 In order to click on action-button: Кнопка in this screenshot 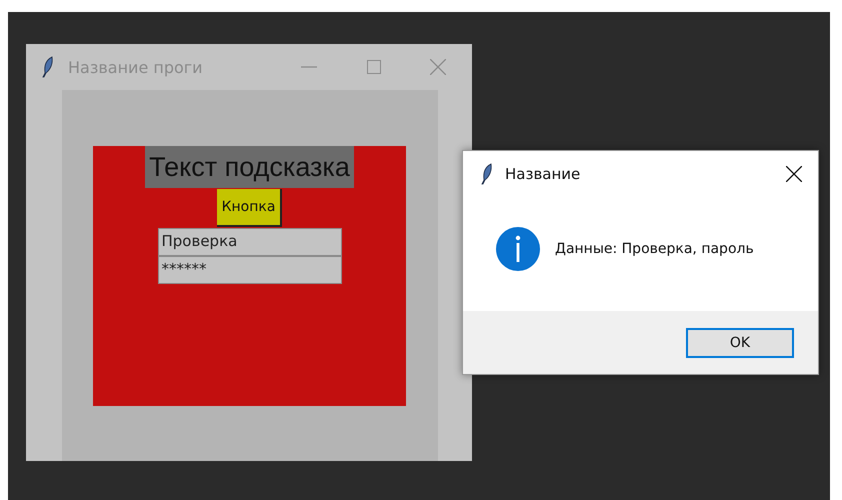, I will do `click(249, 208)`.